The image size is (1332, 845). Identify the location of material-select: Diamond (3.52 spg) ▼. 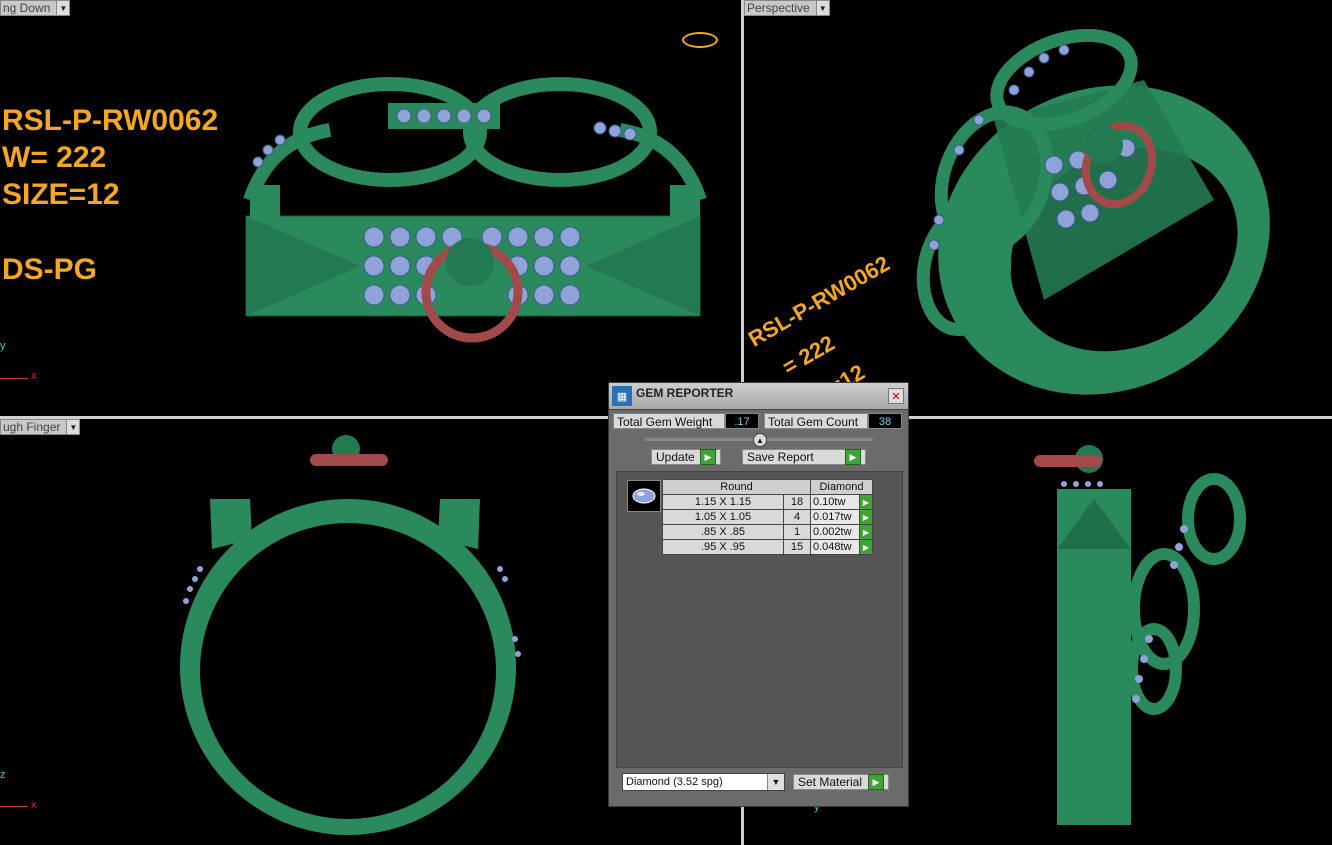
(703, 782).